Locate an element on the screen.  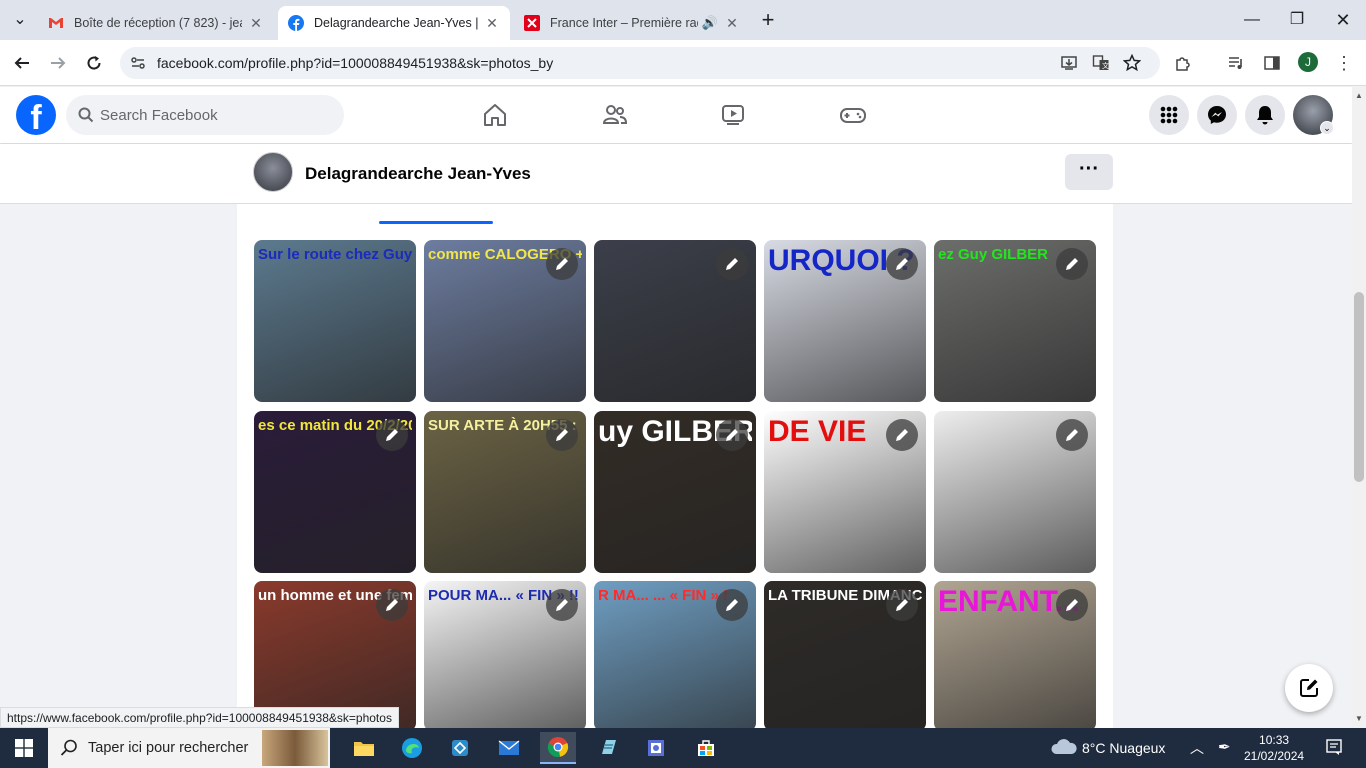
install-app-icon is located at coordinates (1069, 63).